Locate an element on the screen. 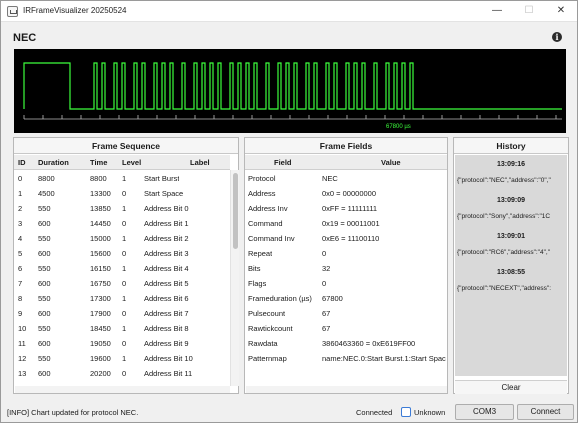  table-row: Address 0x0 = 00000000 is located at coordinates (346, 193).